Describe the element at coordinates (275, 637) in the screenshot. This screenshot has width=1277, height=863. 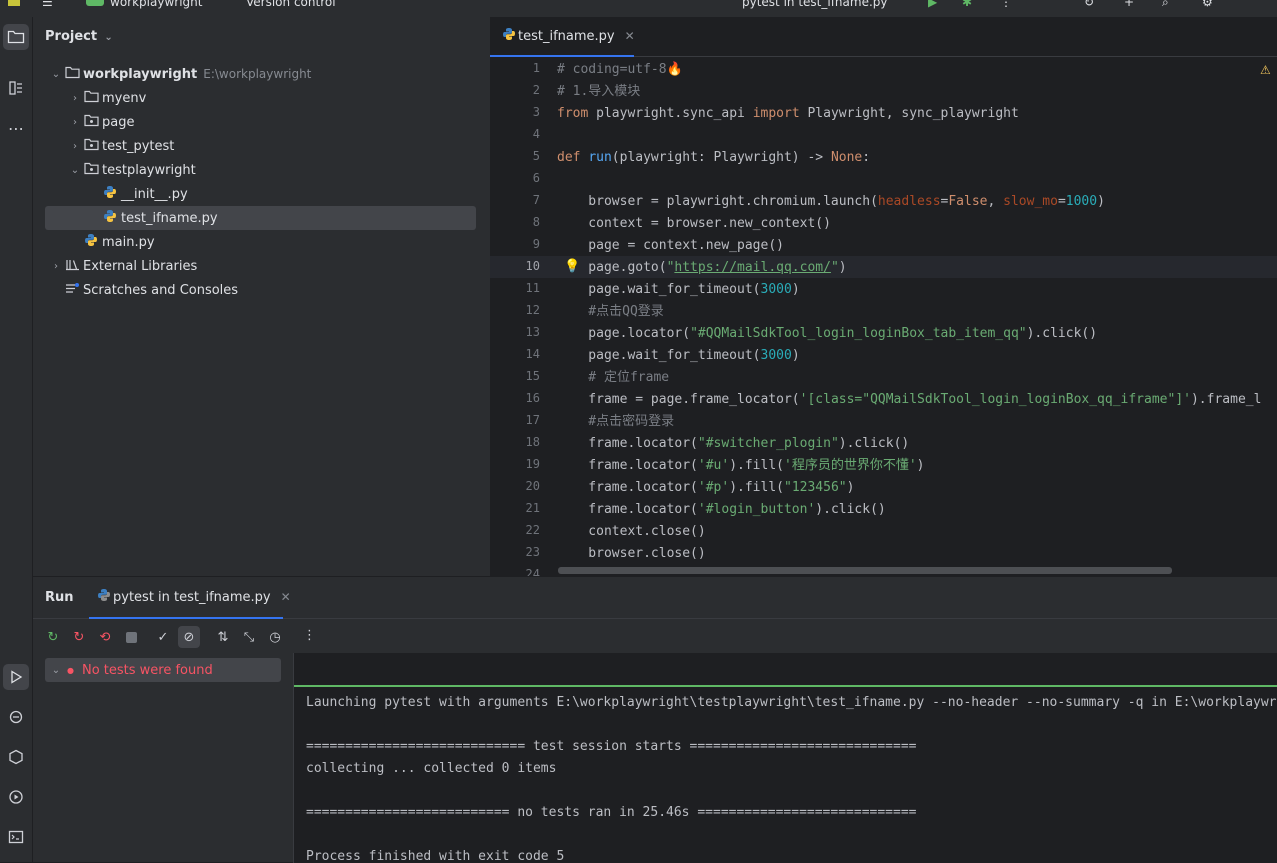
I see `history-icon: ◷` at that location.